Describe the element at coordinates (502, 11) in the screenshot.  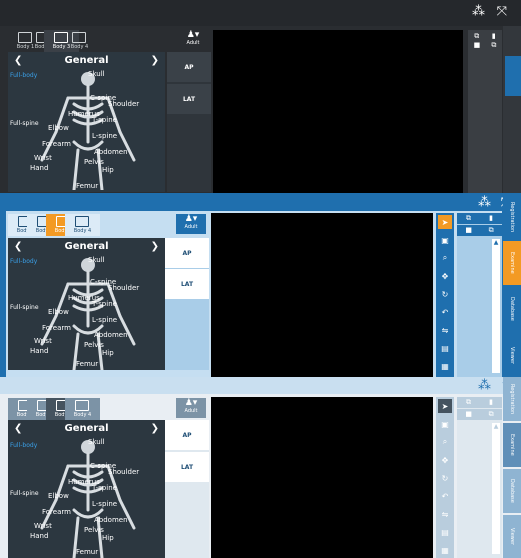
I see `fullscreen-icon: ⤧` at that location.